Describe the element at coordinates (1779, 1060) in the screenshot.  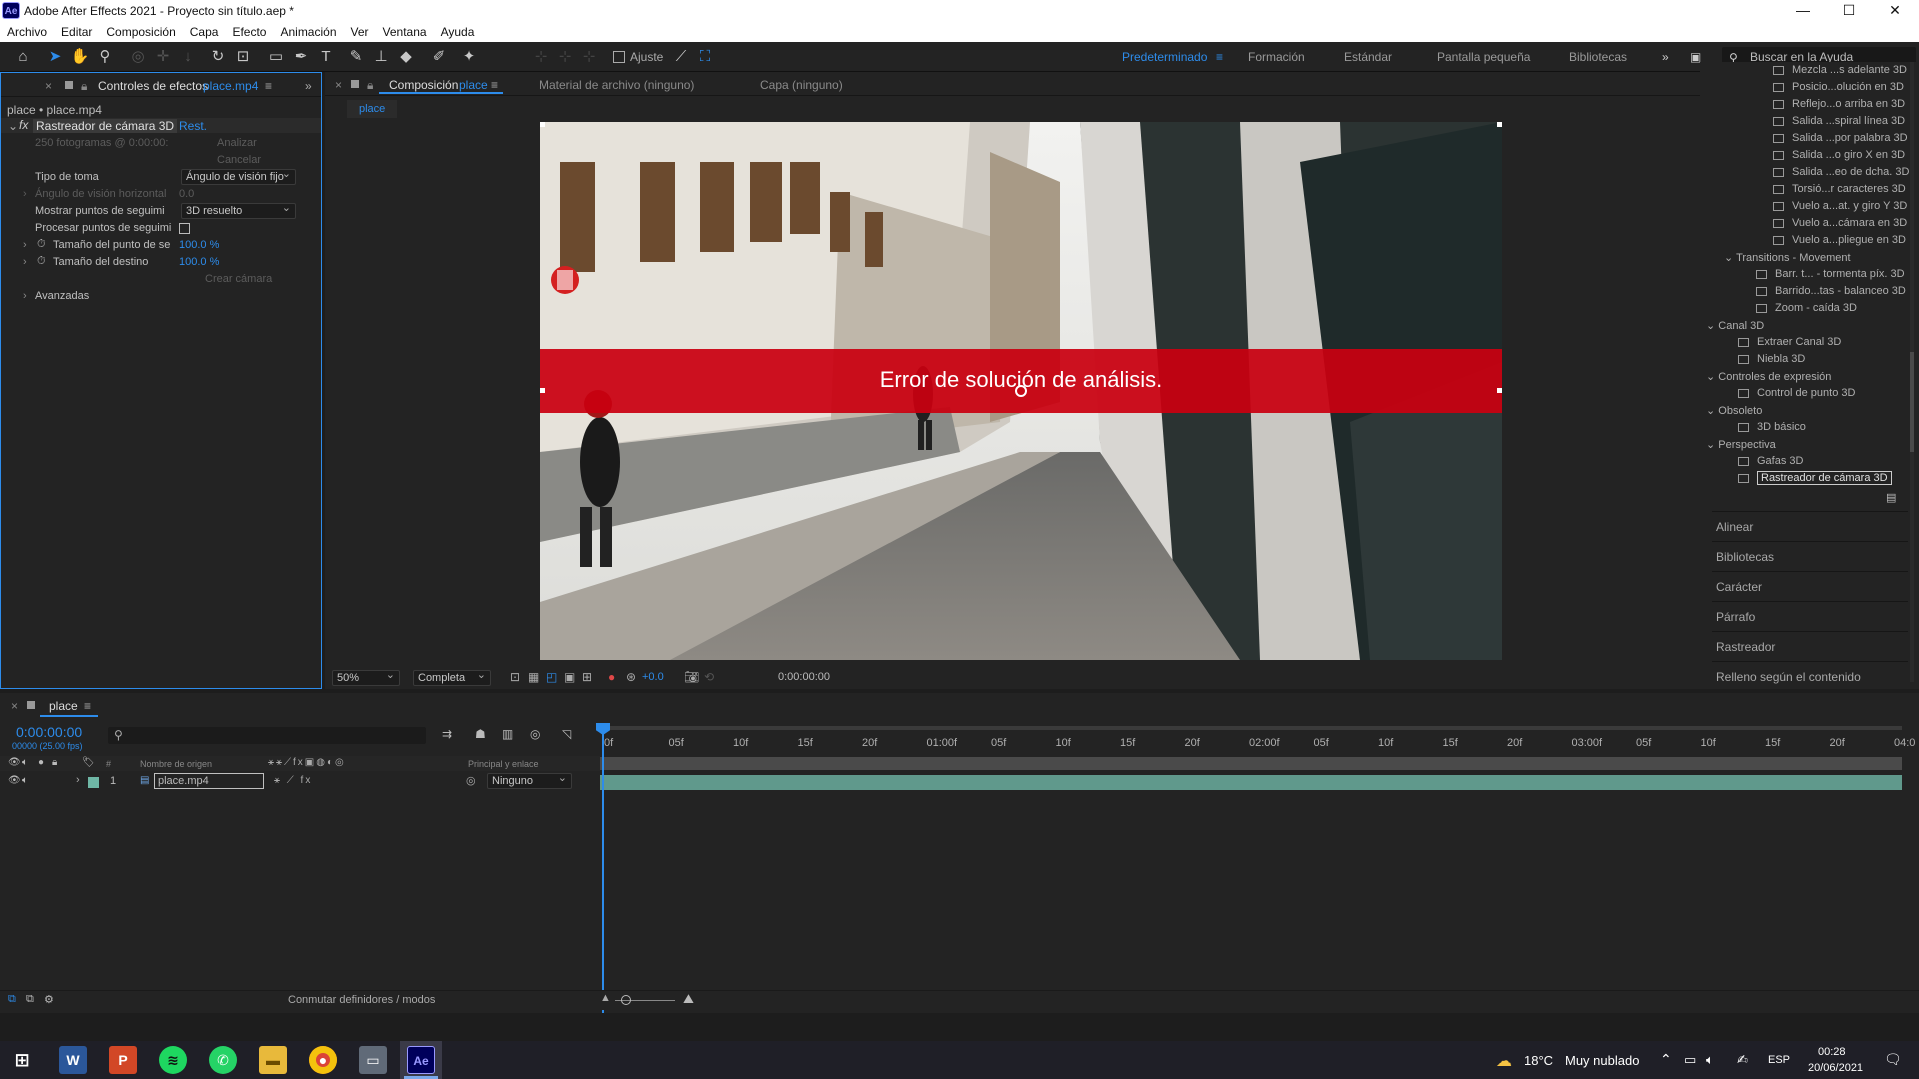
I see `language-indicator: ESP` at that location.